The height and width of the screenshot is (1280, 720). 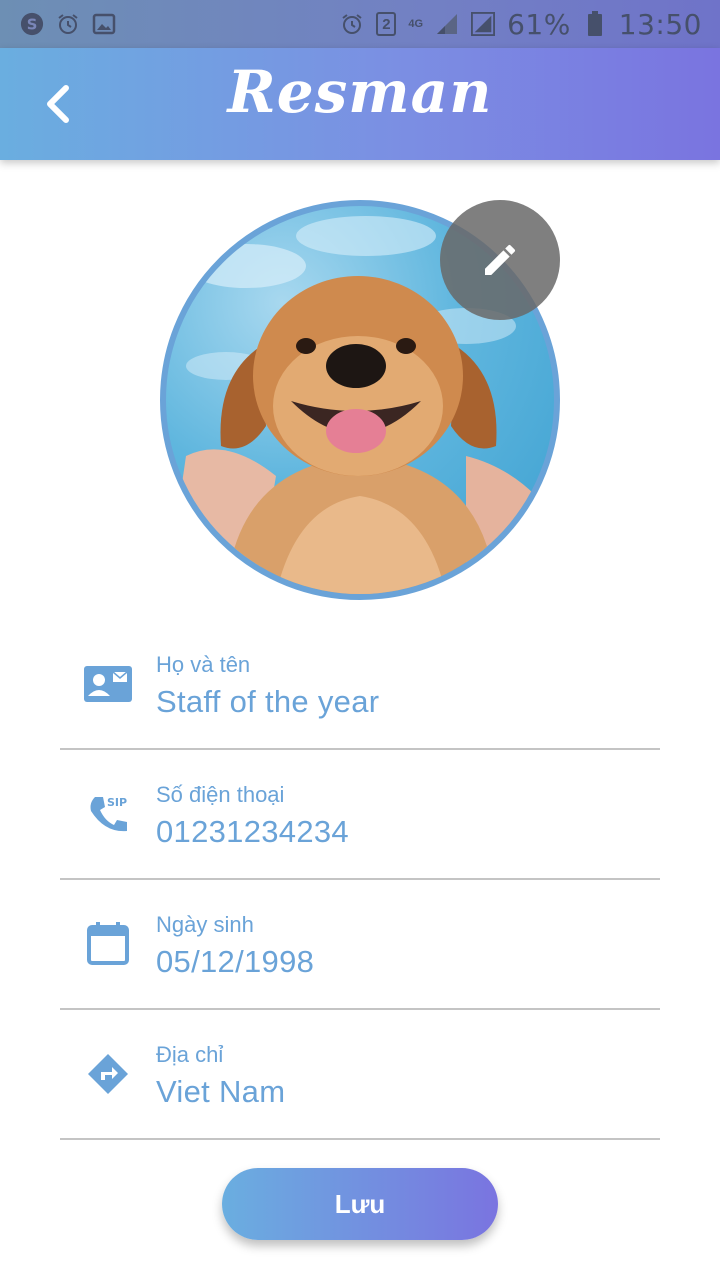 I want to click on notification-app-icon: S, so click(x=32, y=24).